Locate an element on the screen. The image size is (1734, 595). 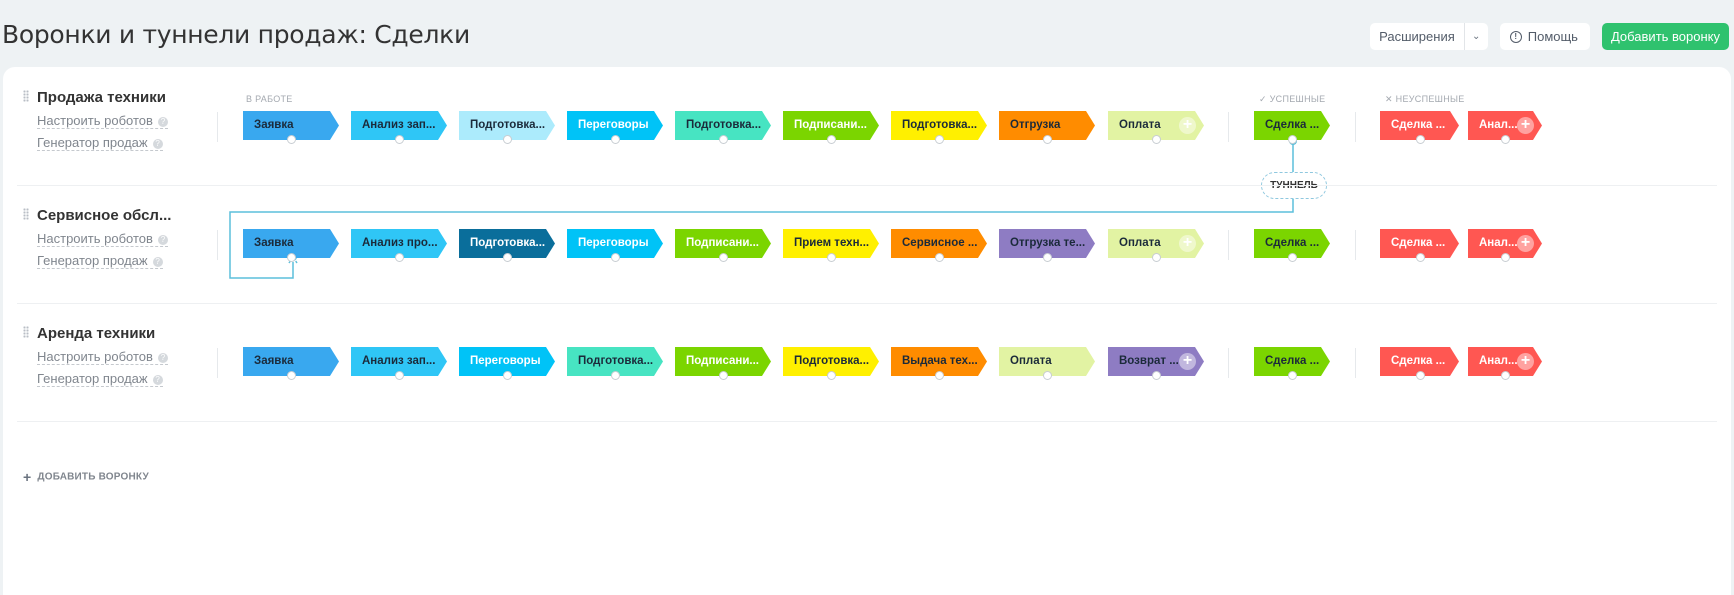
page-title: Воронки и туннели продаж: Сделки is located at coordinates (236, 34).